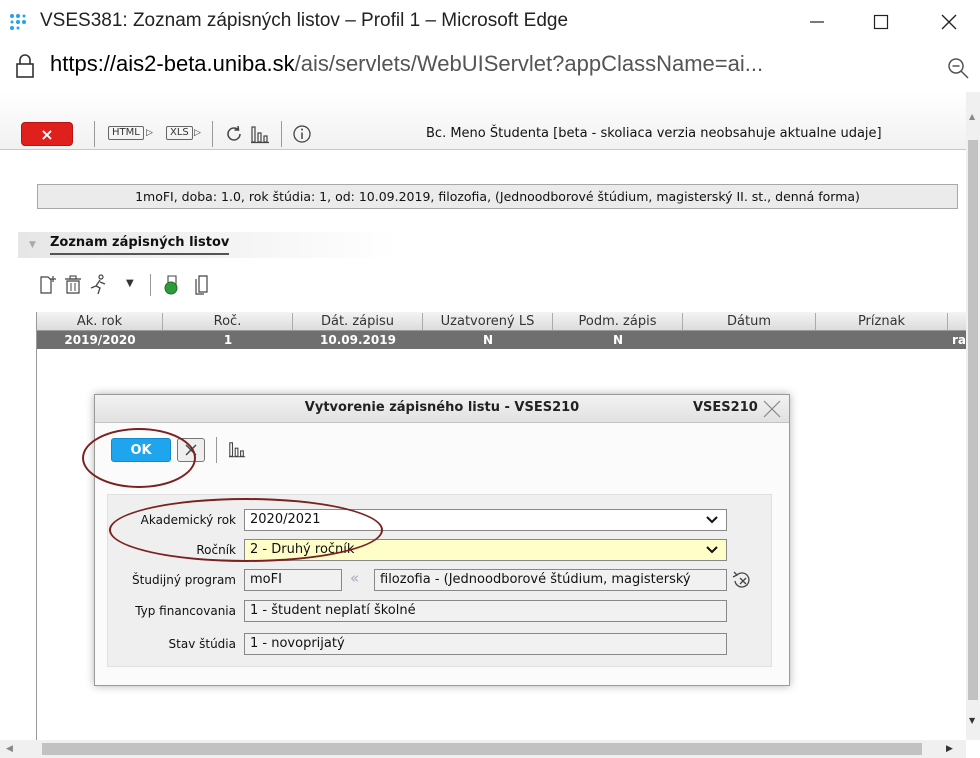 This screenshot has width=980, height=758. Describe the element at coordinates (949, 749) in the screenshot. I see `scroll-right-icon: ▶` at that location.